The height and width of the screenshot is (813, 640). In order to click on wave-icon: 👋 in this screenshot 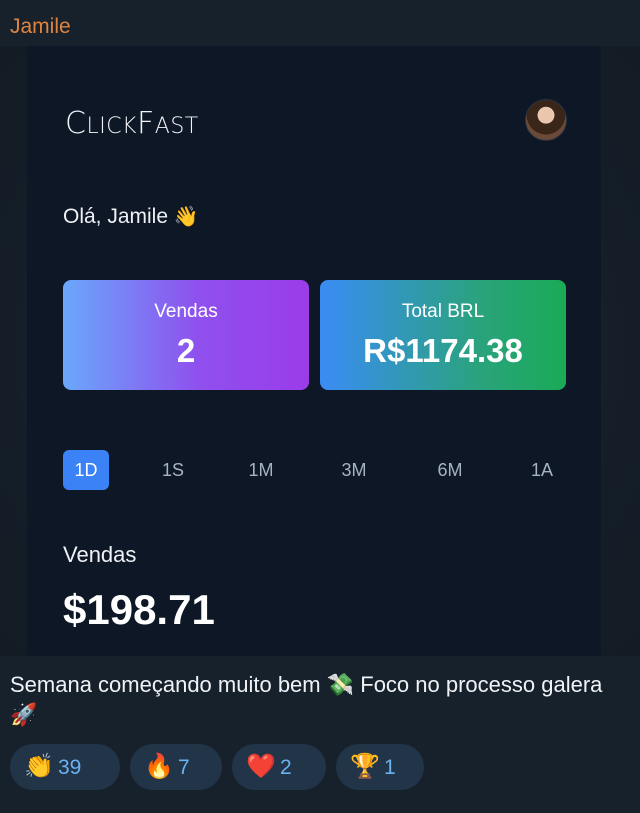, I will do `click(186, 217)`.